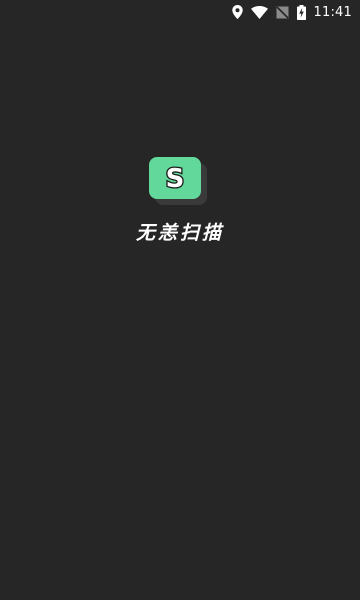  Describe the element at coordinates (291, 12) in the screenshot. I see `status-icons: 11:41` at that location.